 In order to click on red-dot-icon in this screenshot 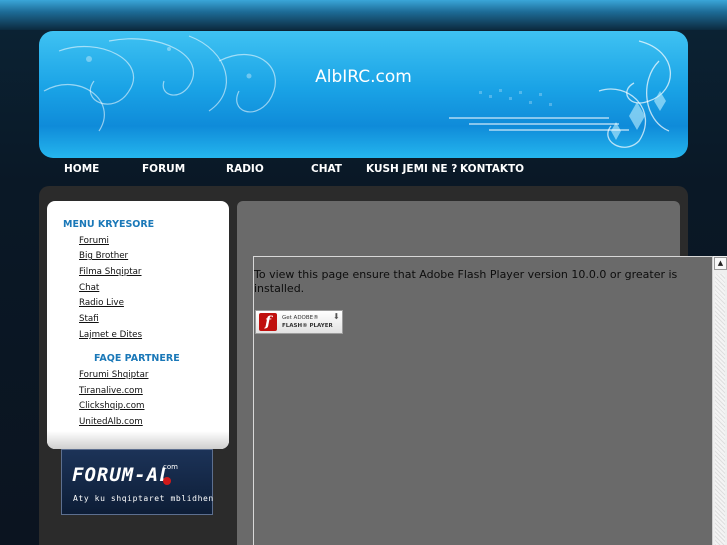, I will do `click(167, 481)`.